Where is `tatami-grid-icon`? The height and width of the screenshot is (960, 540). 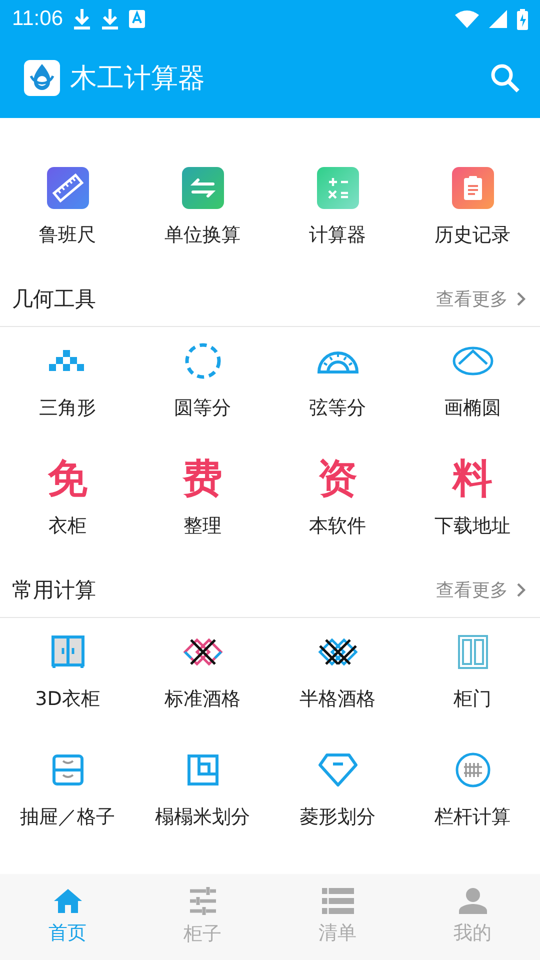
tatami-grid-icon is located at coordinates (202, 770).